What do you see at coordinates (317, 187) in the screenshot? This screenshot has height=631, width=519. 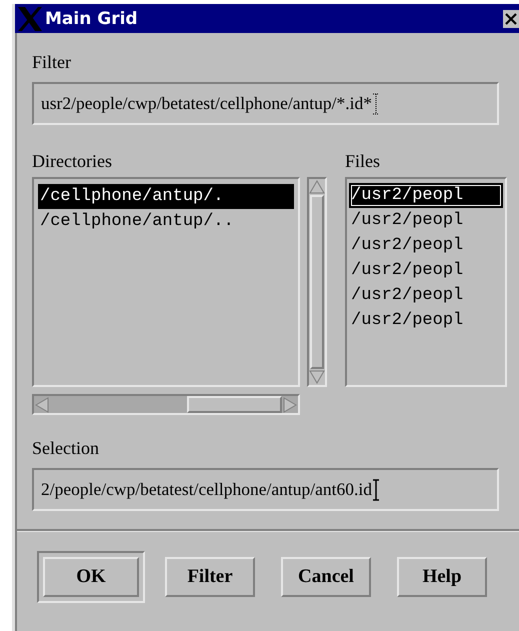 I see `up-arrow-icon` at bounding box center [317, 187].